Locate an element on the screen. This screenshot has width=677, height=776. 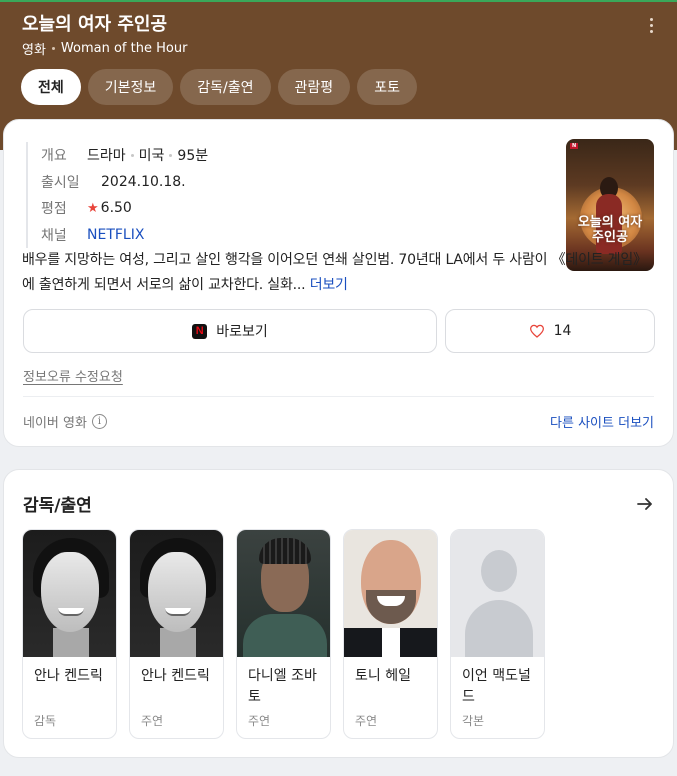
divider is located at coordinates (338, 396).